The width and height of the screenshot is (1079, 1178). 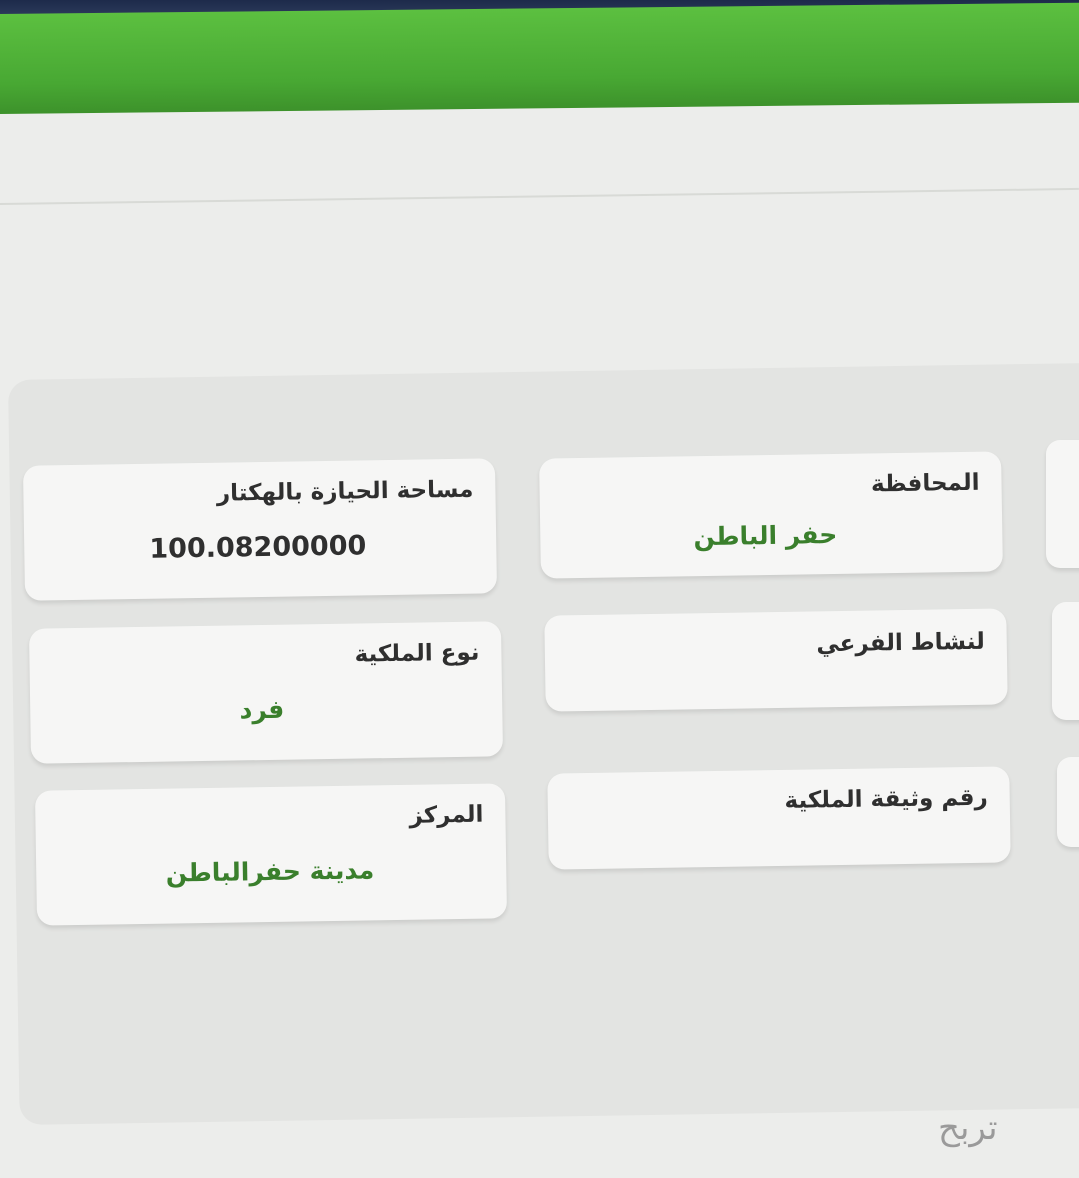 I want to click on section-divider, so click(x=539, y=196).